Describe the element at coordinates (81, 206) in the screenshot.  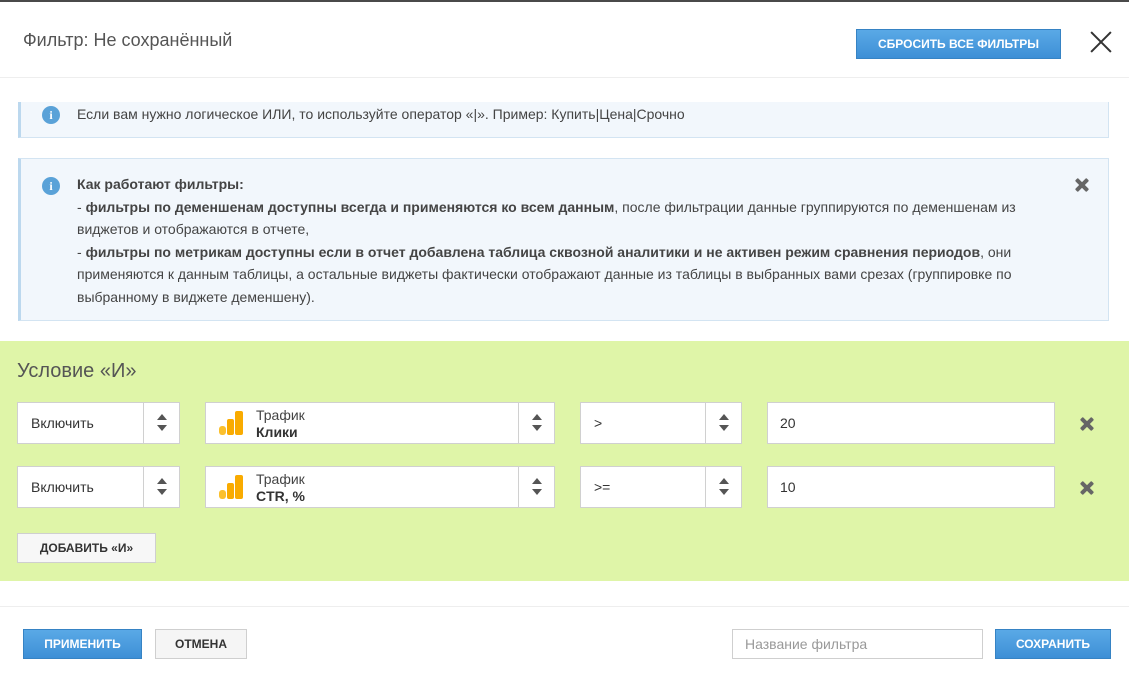
I see `info-dash-1: -` at that location.